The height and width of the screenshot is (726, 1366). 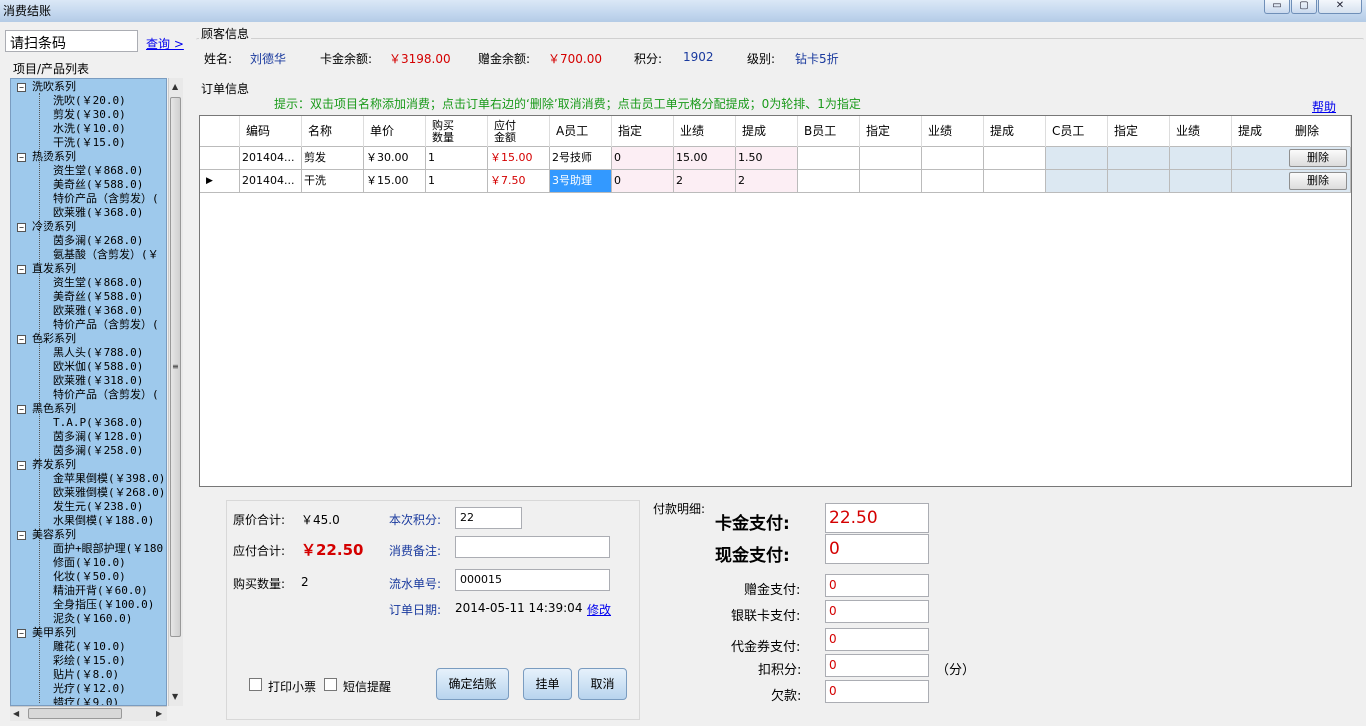 What do you see at coordinates (488, 518) in the screenshot?
I see `this-points-input: 22` at bounding box center [488, 518].